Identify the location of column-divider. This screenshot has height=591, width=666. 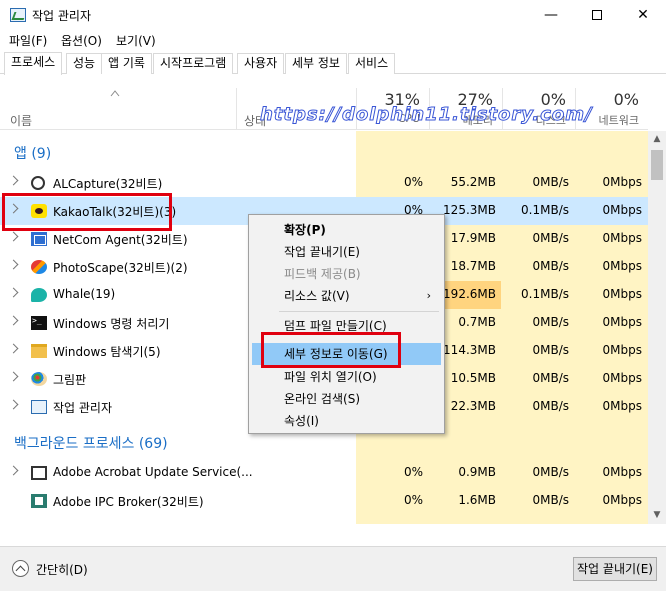
(236, 109).